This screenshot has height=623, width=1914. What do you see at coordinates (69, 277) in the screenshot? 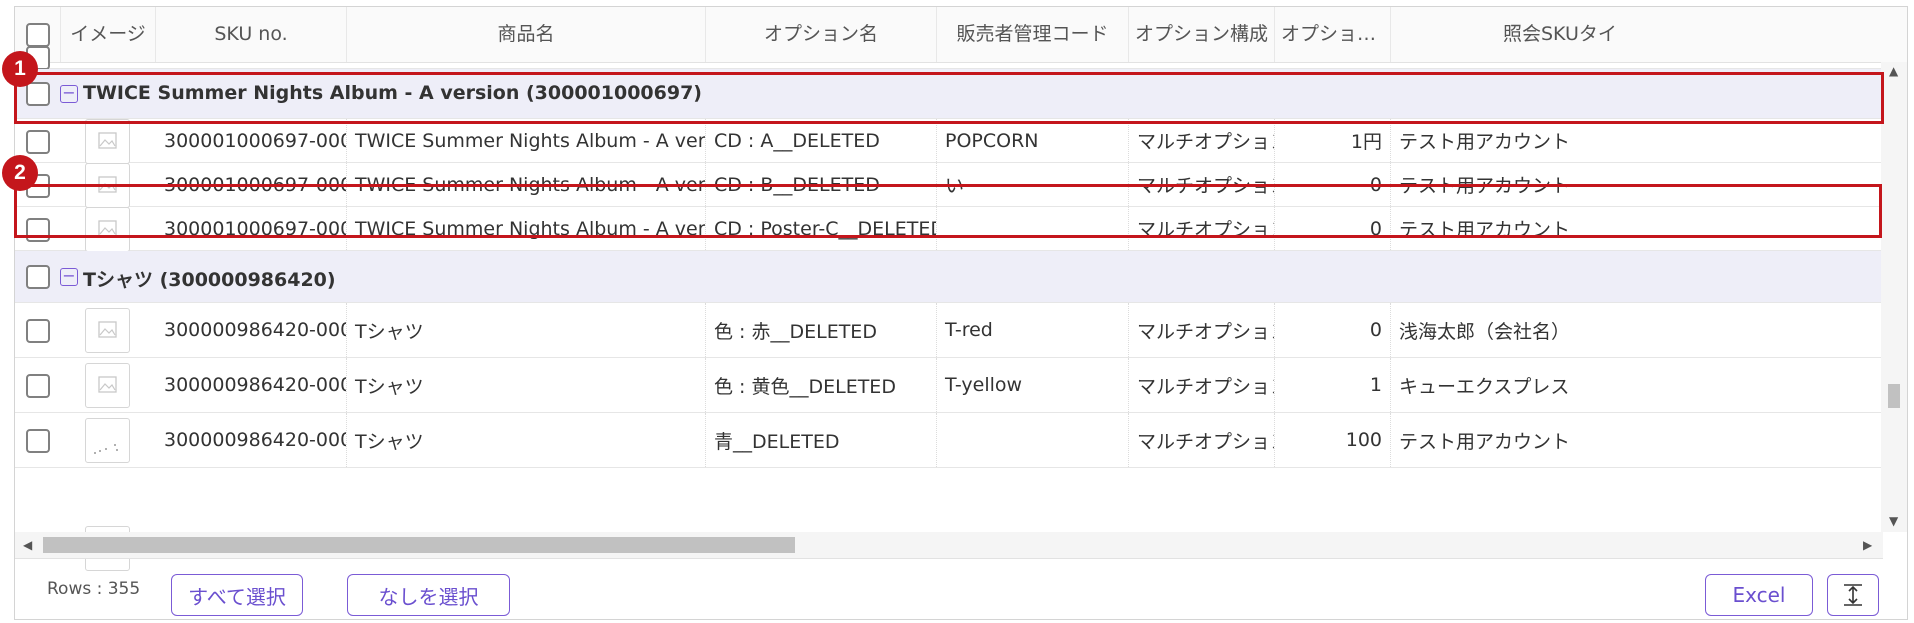
I see `collapse-icon: −` at bounding box center [69, 277].